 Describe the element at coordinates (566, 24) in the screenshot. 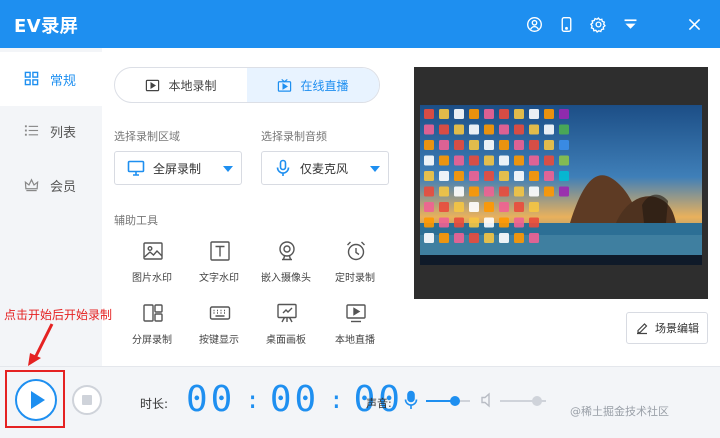

I see `phone-icon` at that location.